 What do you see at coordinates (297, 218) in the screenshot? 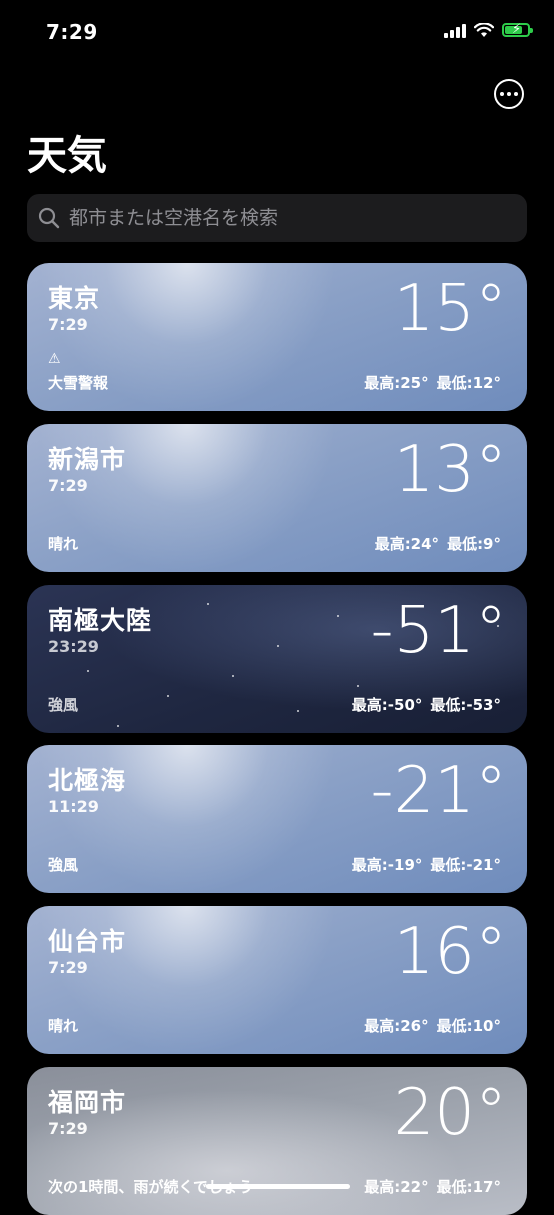
I see `search-input` at bounding box center [297, 218].